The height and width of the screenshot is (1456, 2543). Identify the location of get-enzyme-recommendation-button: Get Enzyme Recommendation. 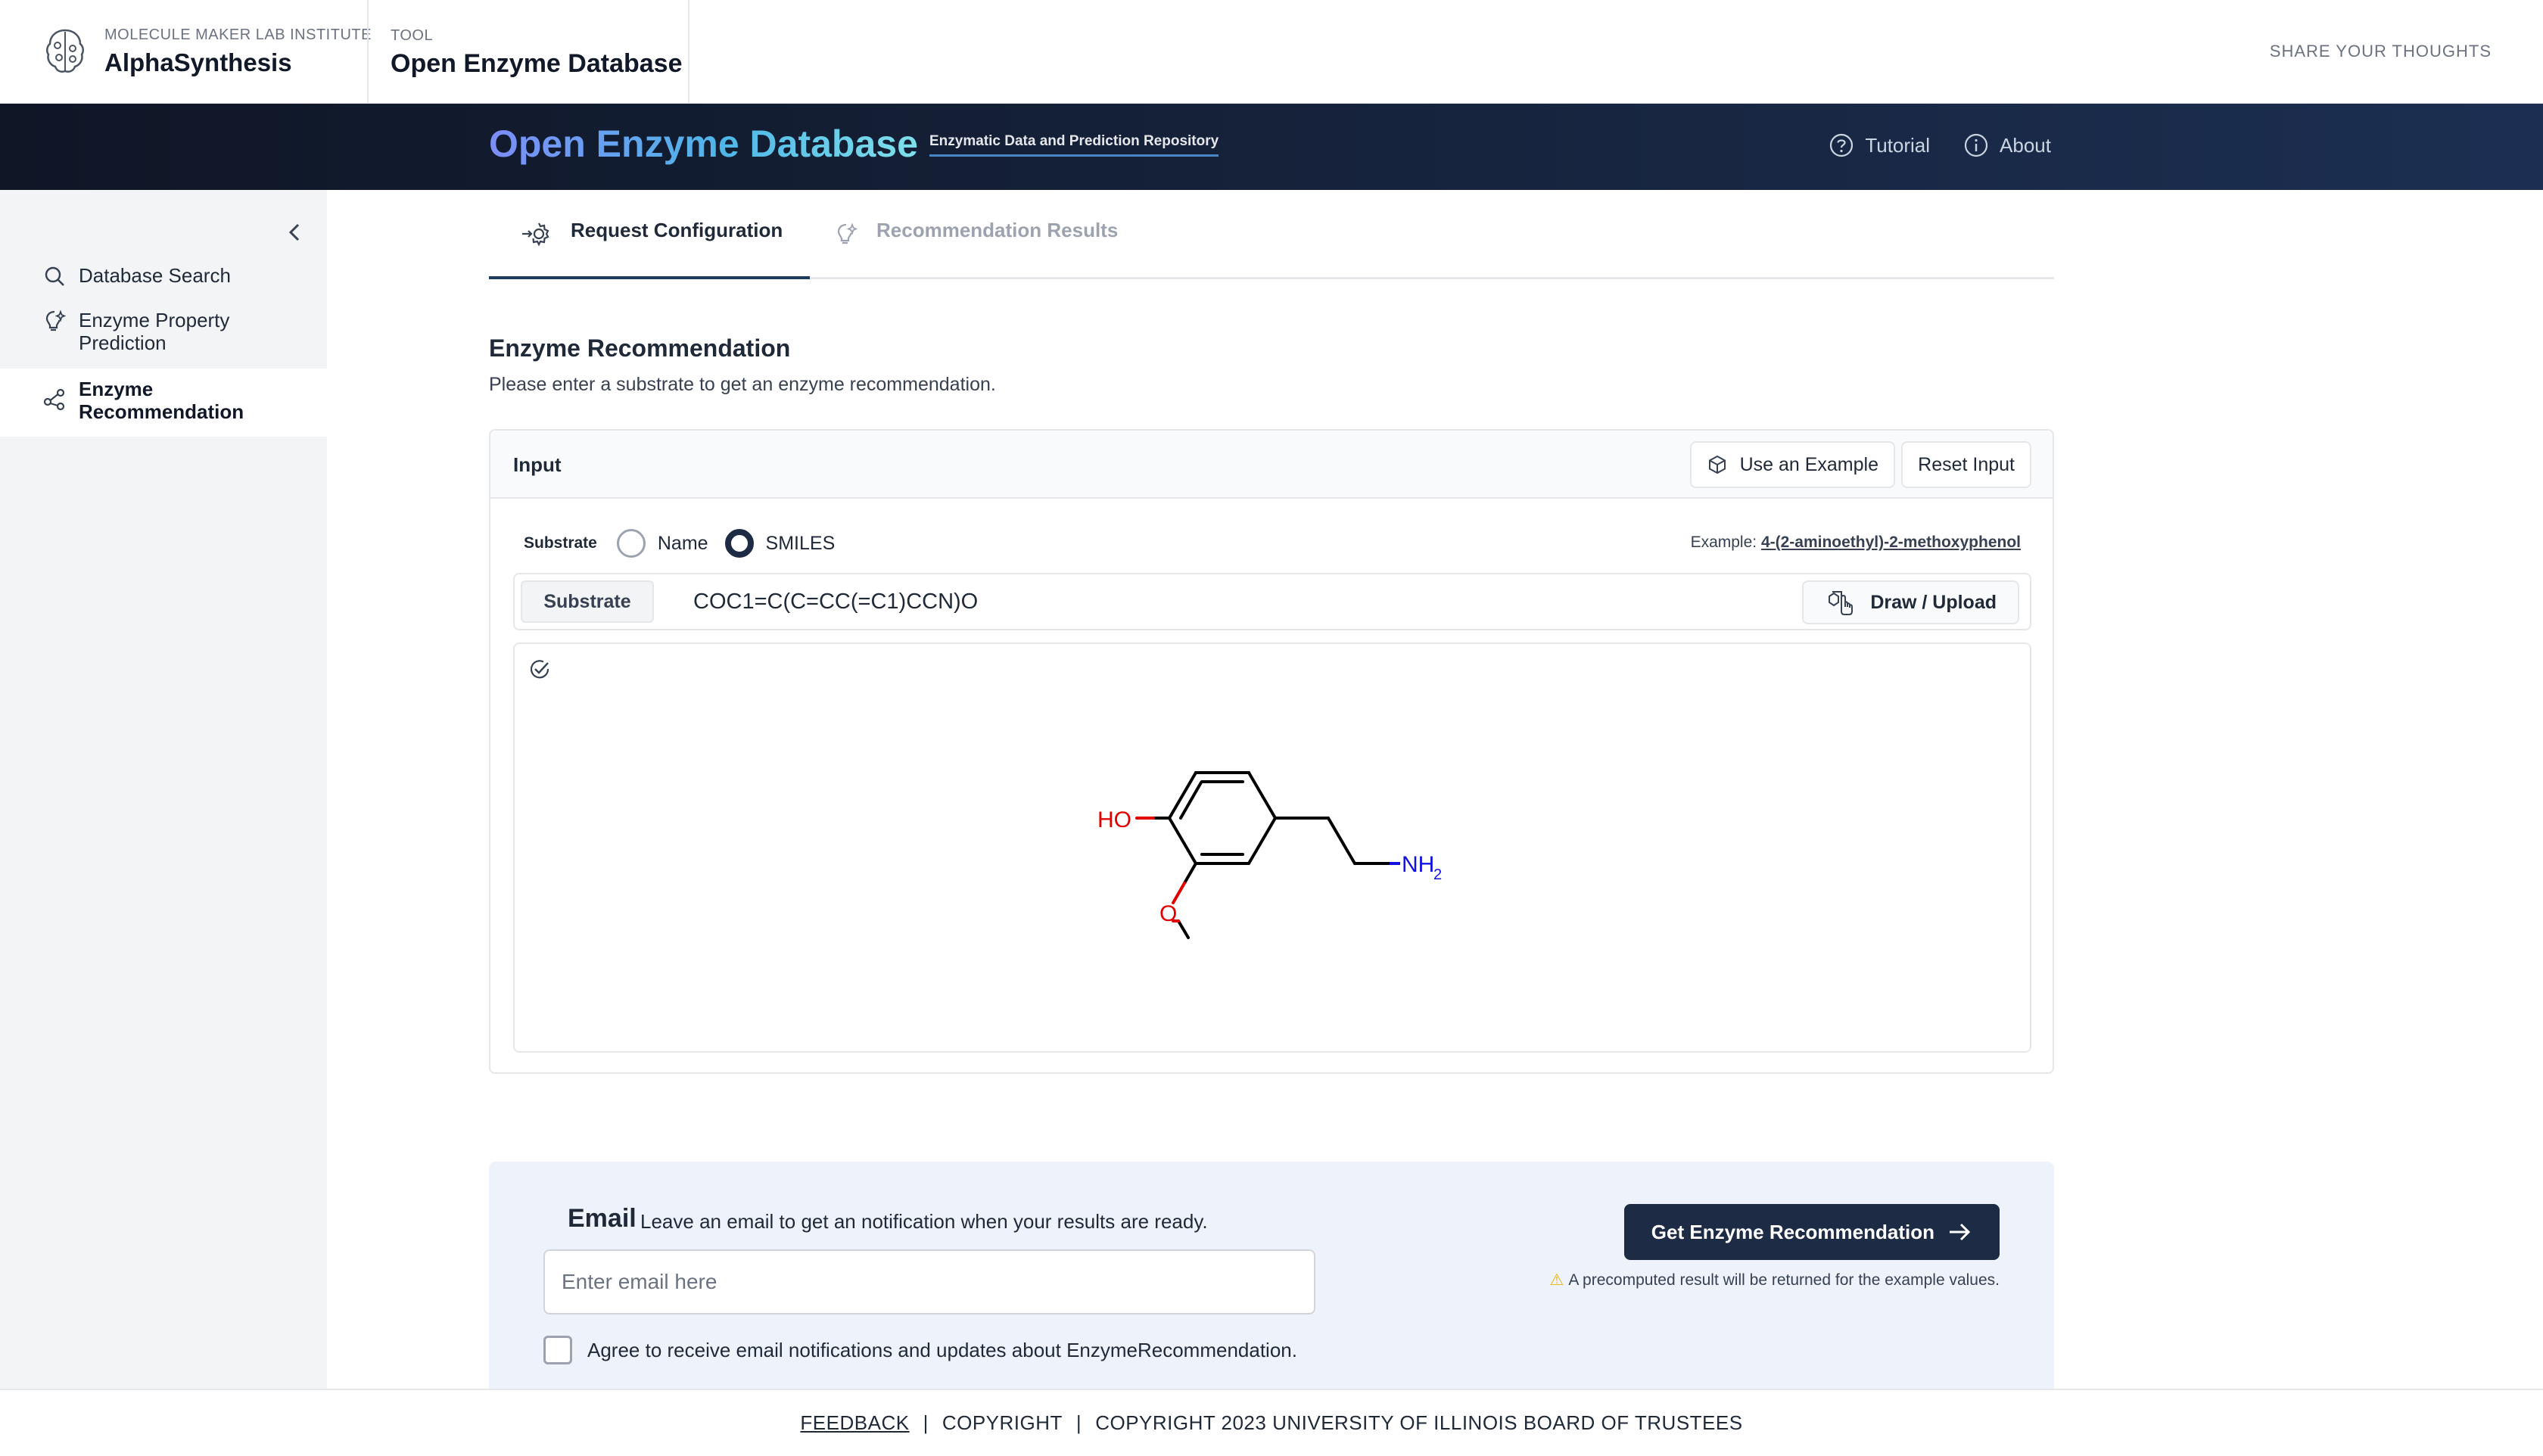
(1811, 1232).